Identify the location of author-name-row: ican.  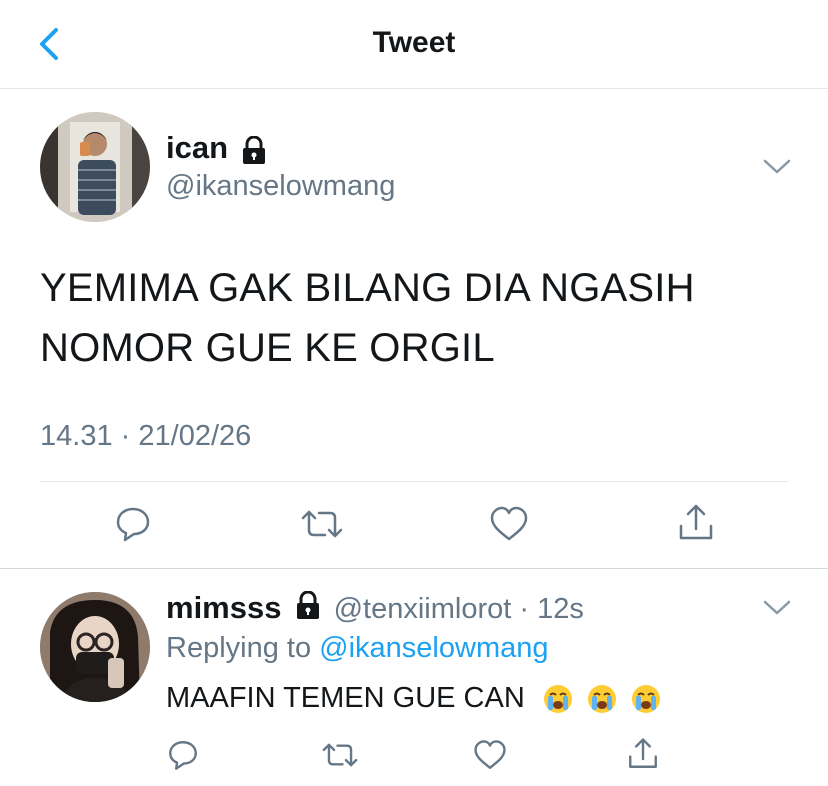
(217, 150).